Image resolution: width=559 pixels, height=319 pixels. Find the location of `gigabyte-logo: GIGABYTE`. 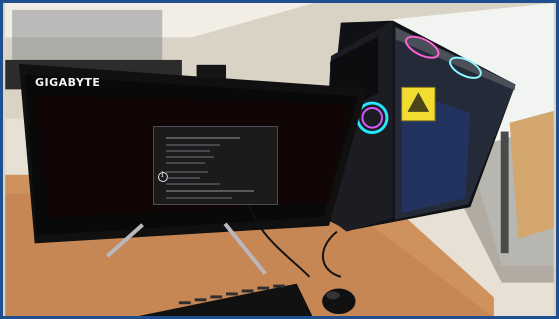

gigabyte-logo: GIGABYTE is located at coordinates (68, 82).